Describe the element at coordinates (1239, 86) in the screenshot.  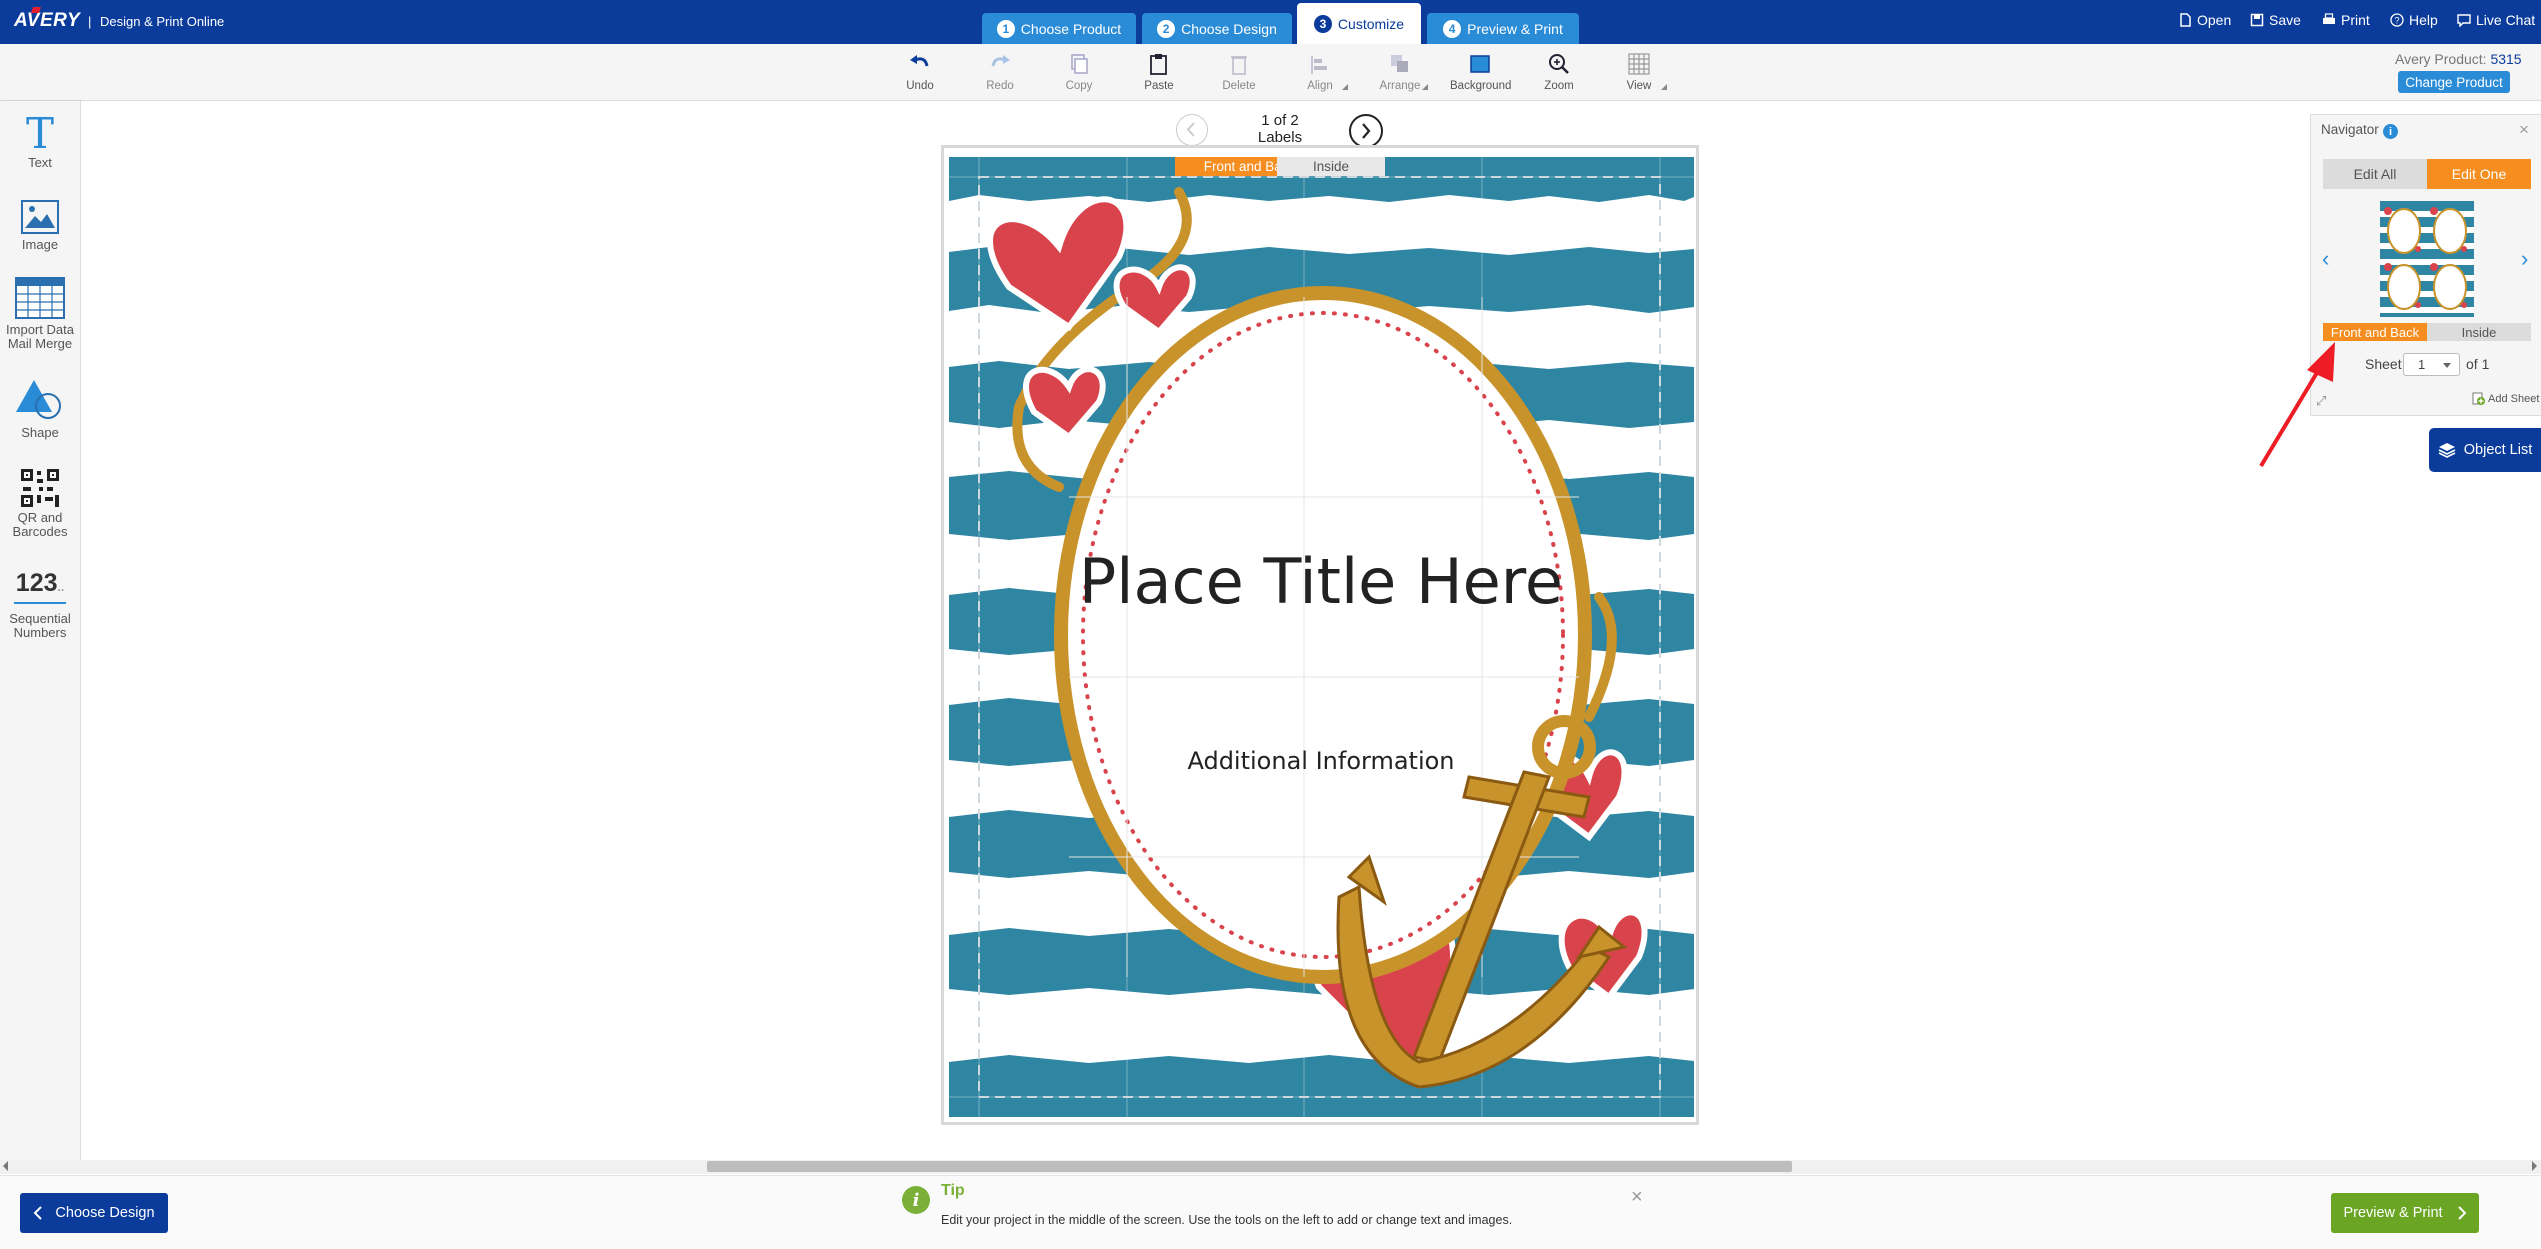
I see `delete-label: Delete` at that location.